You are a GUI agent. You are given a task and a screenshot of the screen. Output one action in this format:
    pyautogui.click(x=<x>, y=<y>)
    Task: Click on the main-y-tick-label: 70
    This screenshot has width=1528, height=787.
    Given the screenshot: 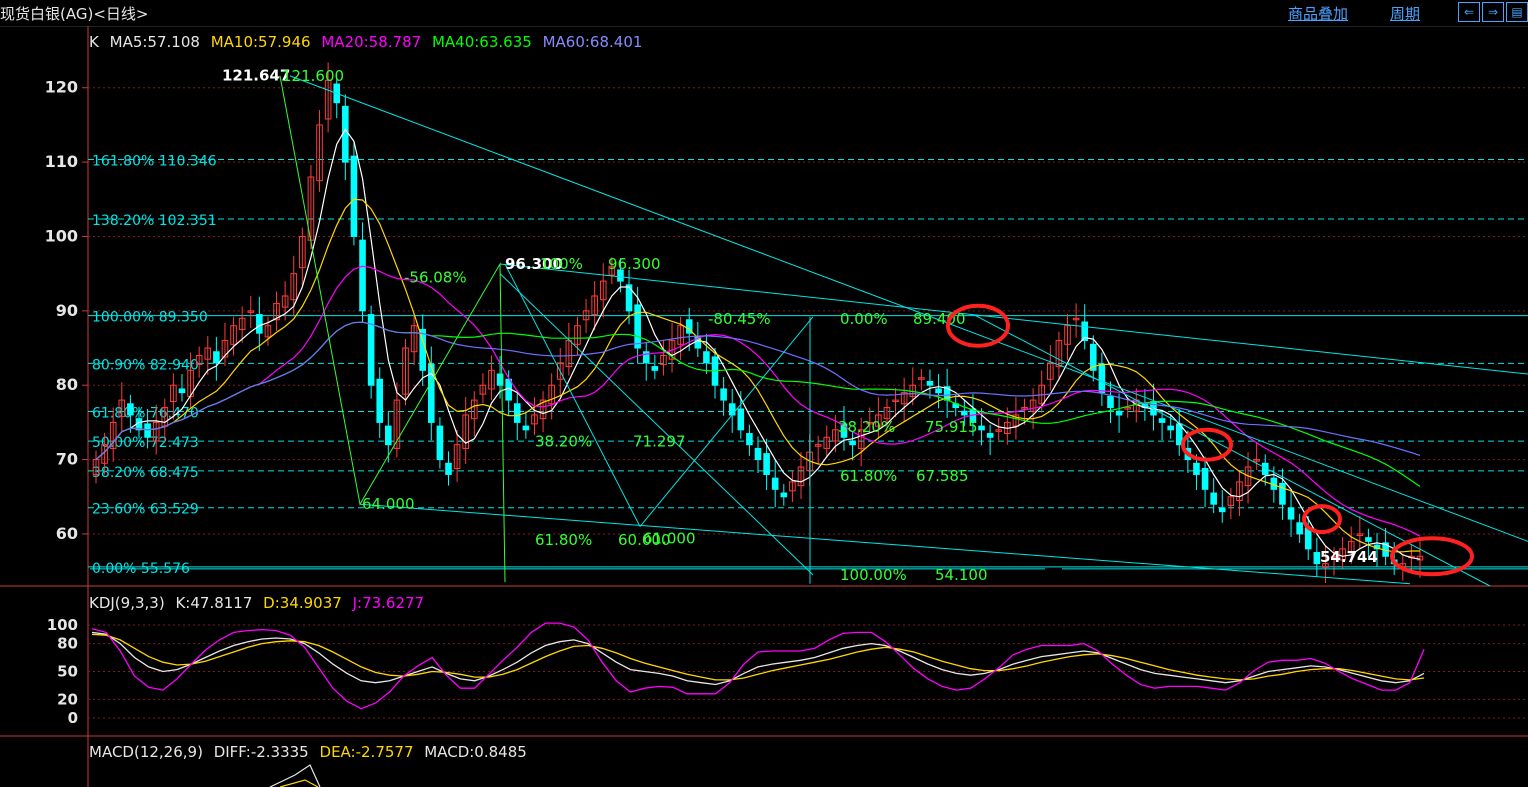 What is the action you would take?
    pyautogui.click(x=67, y=459)
    